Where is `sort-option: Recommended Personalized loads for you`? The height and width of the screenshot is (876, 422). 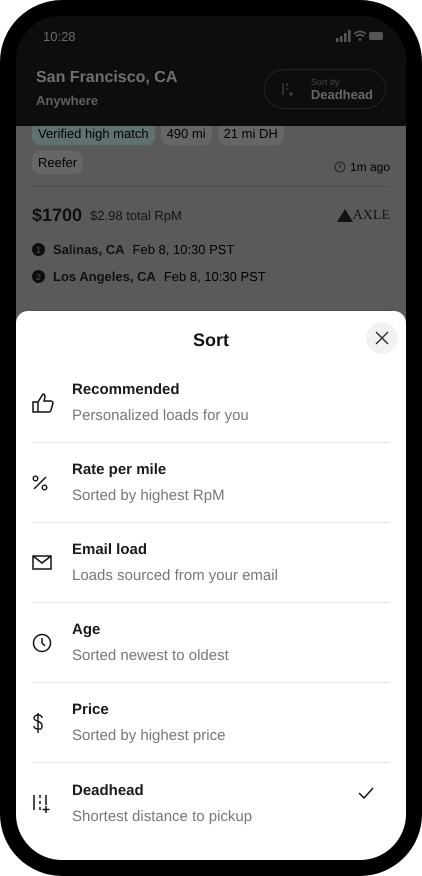
sort-option: Recommended Personalized loads for you is located at coordinates (211, 403).